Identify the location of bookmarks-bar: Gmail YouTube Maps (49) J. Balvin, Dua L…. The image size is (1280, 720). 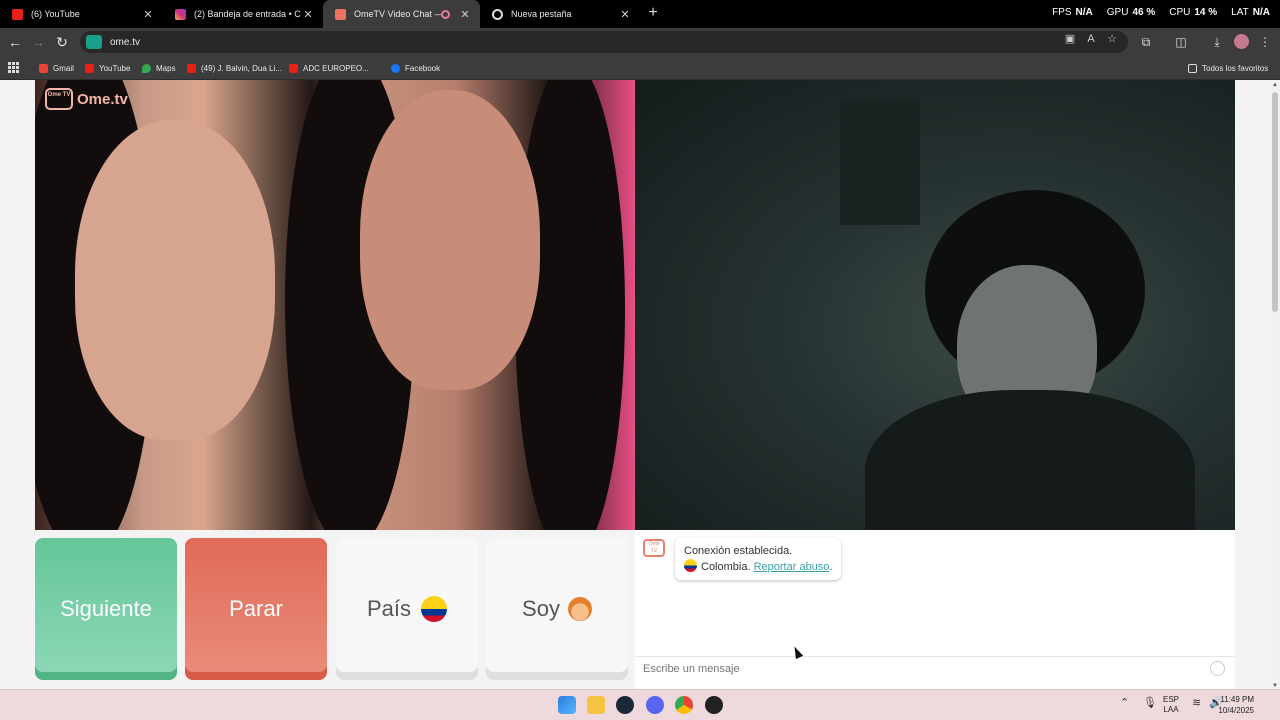
(640, 68).